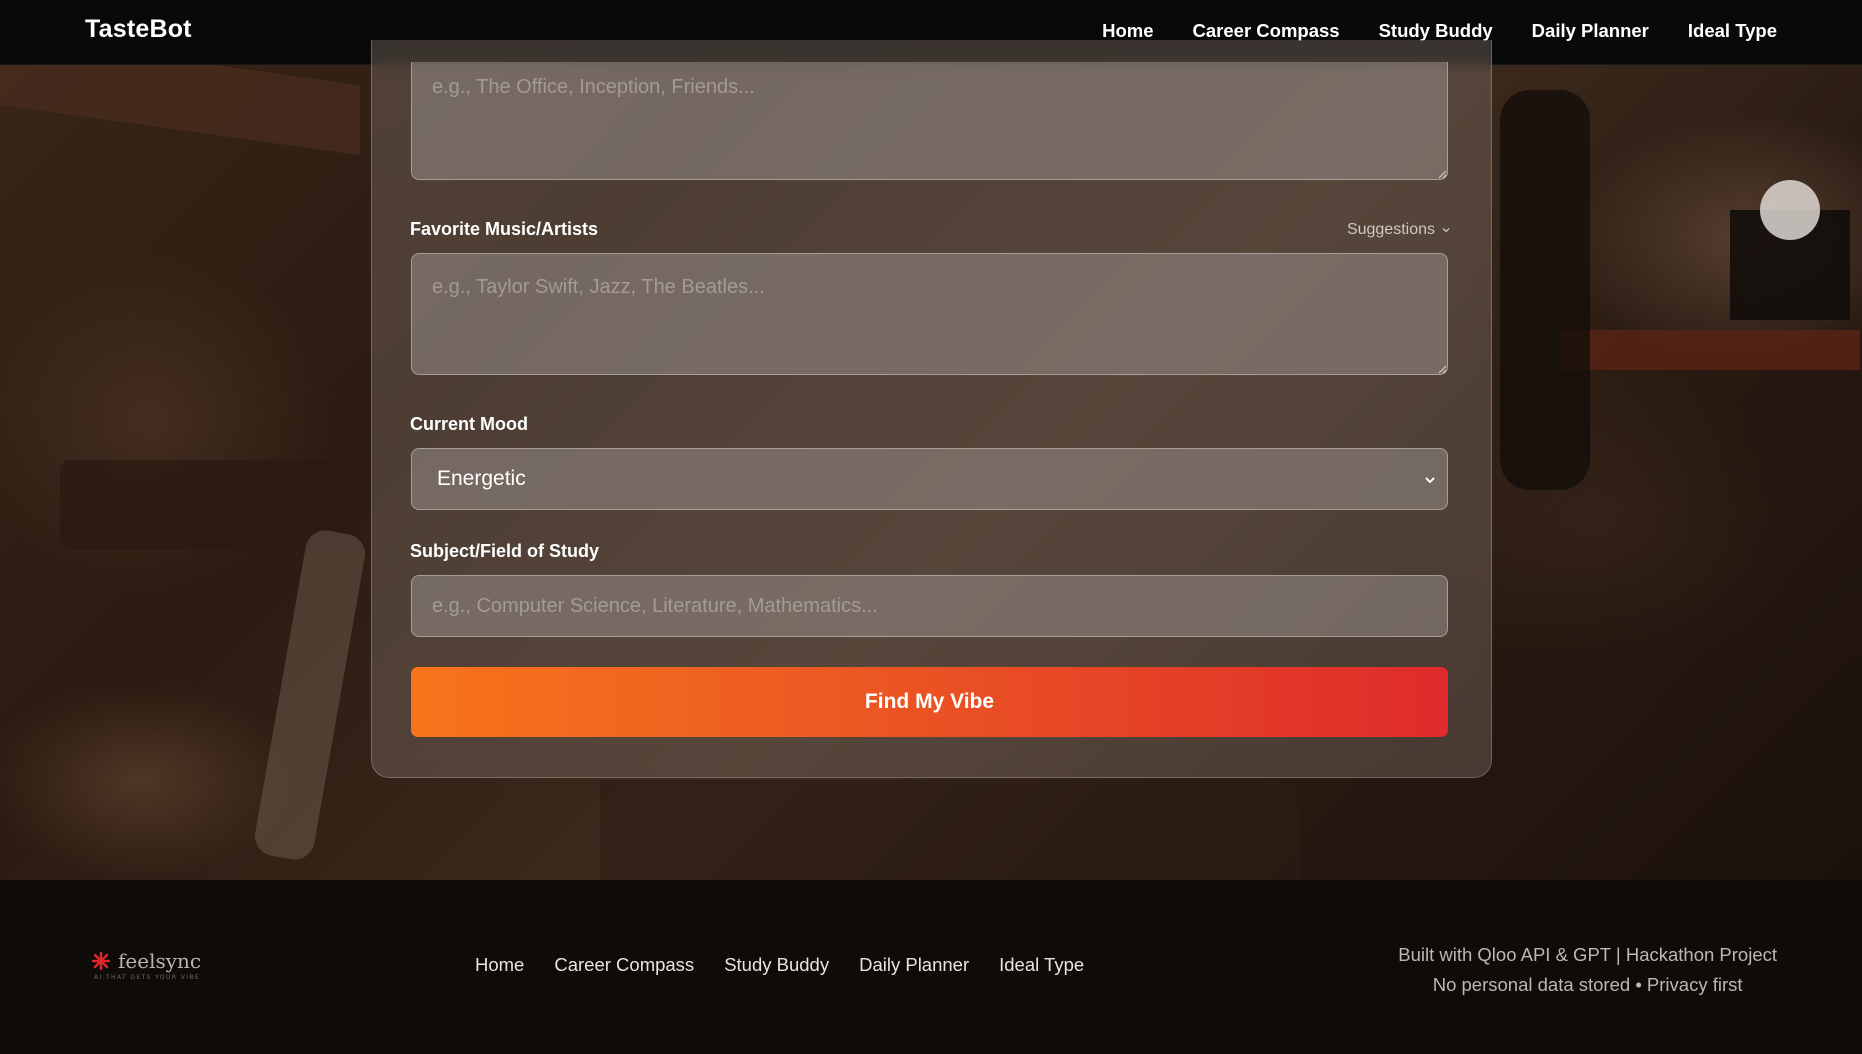  Describe the element at coordinates (160, 961) in the screenshot. I see `logo-text: feelsync` at that location.